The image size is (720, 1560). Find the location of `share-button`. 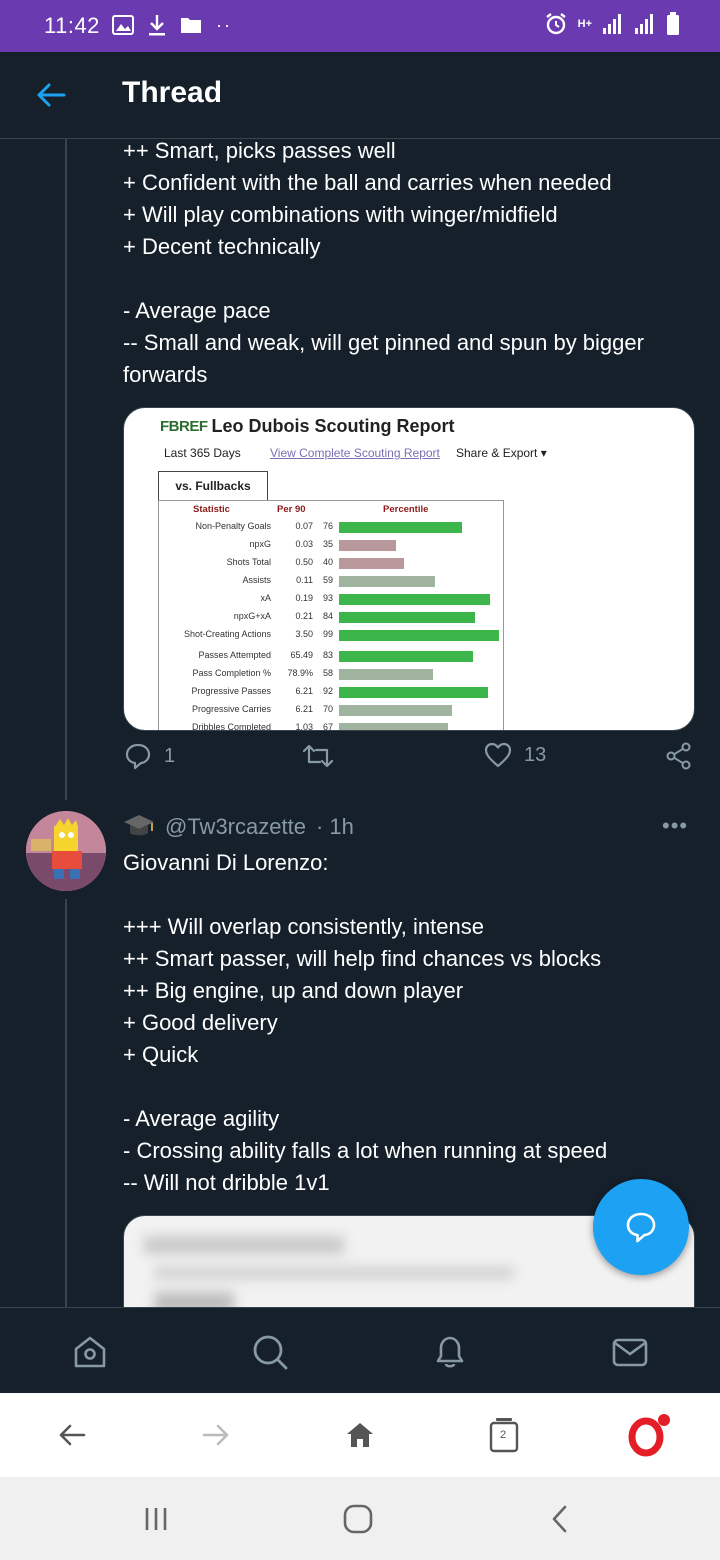

share-button is located at coordinates (679, 756).